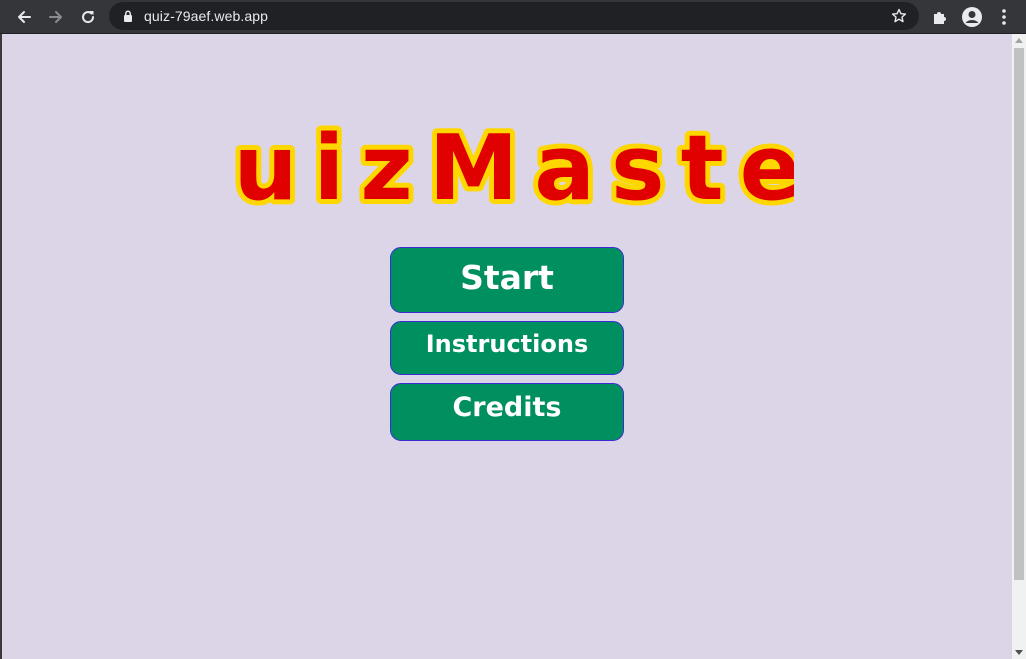 The width and height of the screenshot is (1026, 659). What do you see at coordinates (1019, 40) in the screenshot?
I see `scroll-up-arrow-icon` at bounding box center [1019, 40].